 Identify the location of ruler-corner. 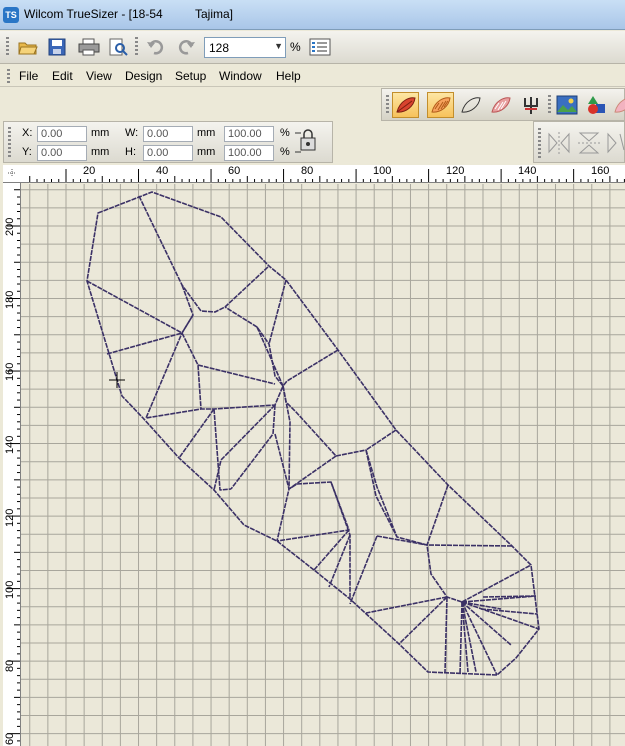
(12, 174).